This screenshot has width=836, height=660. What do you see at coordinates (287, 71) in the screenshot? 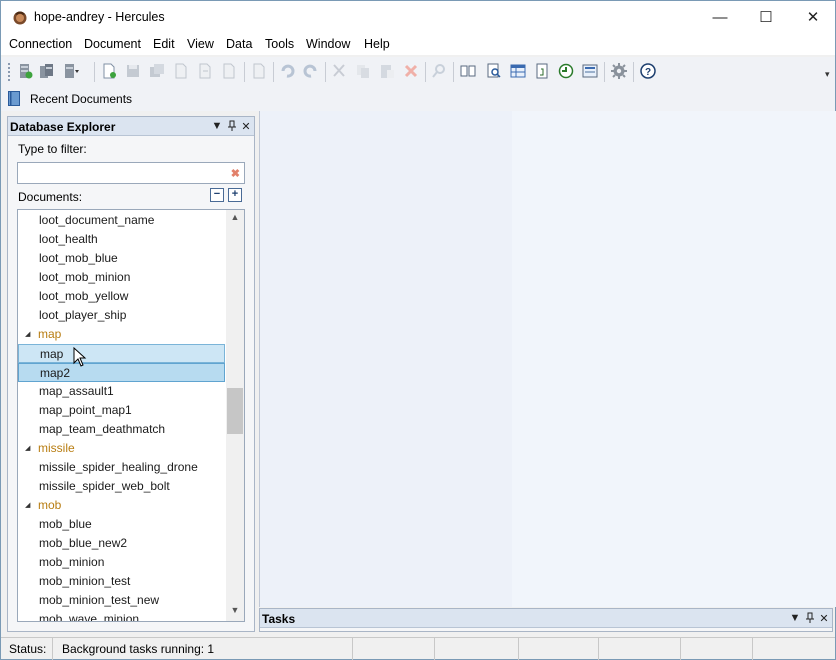
I see `undo-icon` at bounding box center [287, 71].